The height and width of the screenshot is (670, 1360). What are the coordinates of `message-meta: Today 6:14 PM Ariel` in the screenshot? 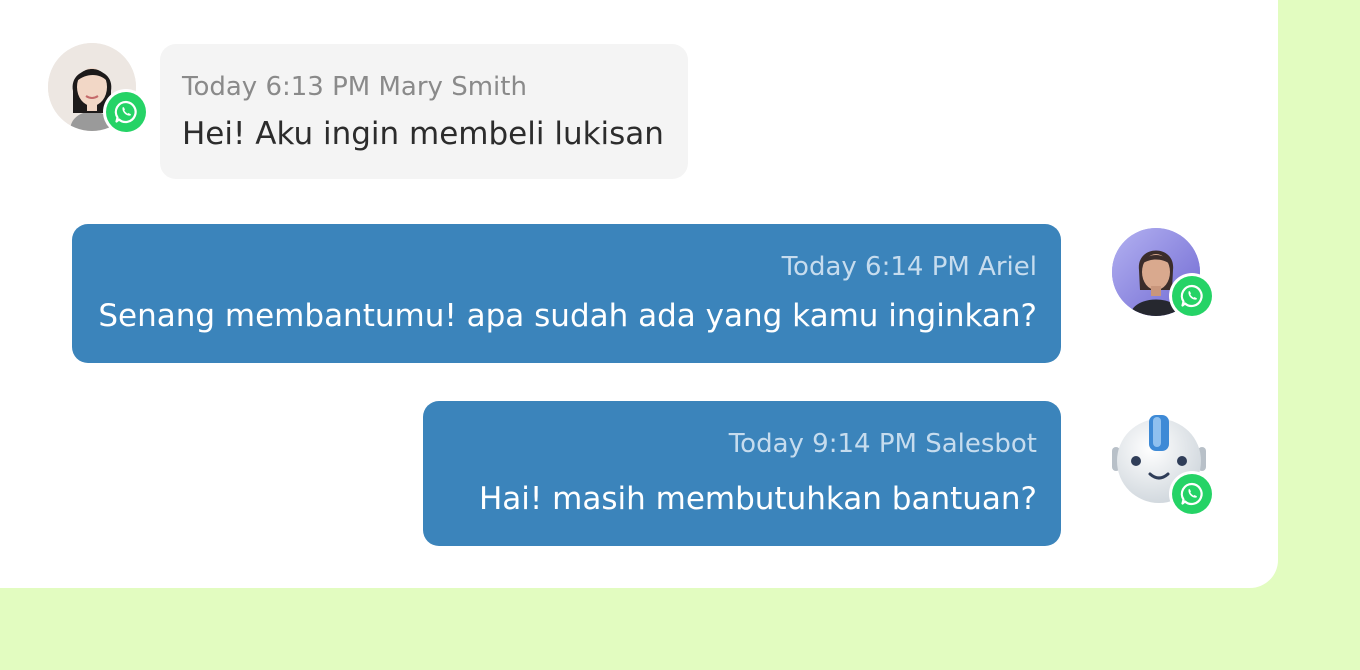 It's located at (909, 267).